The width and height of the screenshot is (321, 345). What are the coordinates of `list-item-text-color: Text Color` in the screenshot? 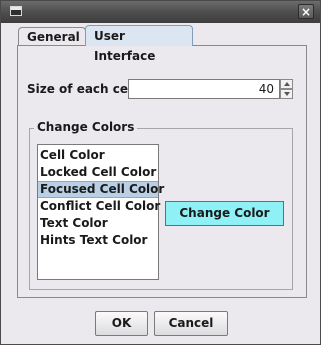 It's located at (98, 223).